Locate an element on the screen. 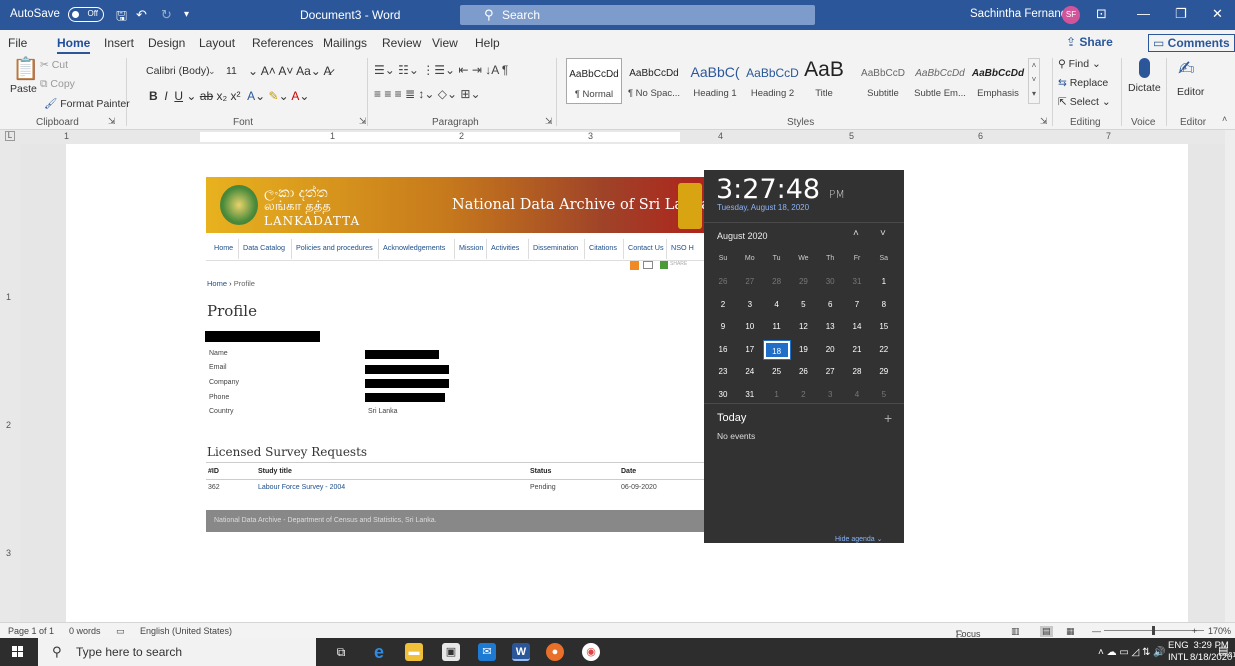 The height and width of the screenshot is (666, 1235). taskbar-search: ⚲ Type here to search is located at coordinates (177, 652).